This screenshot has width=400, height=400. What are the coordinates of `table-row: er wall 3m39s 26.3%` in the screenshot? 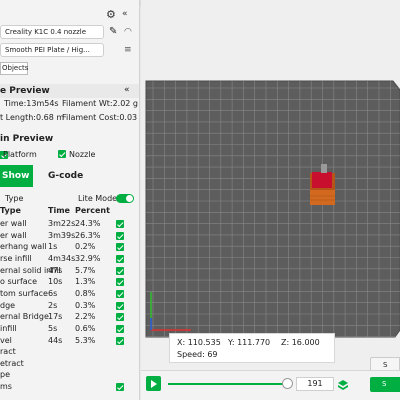 It's located at (69, 236).